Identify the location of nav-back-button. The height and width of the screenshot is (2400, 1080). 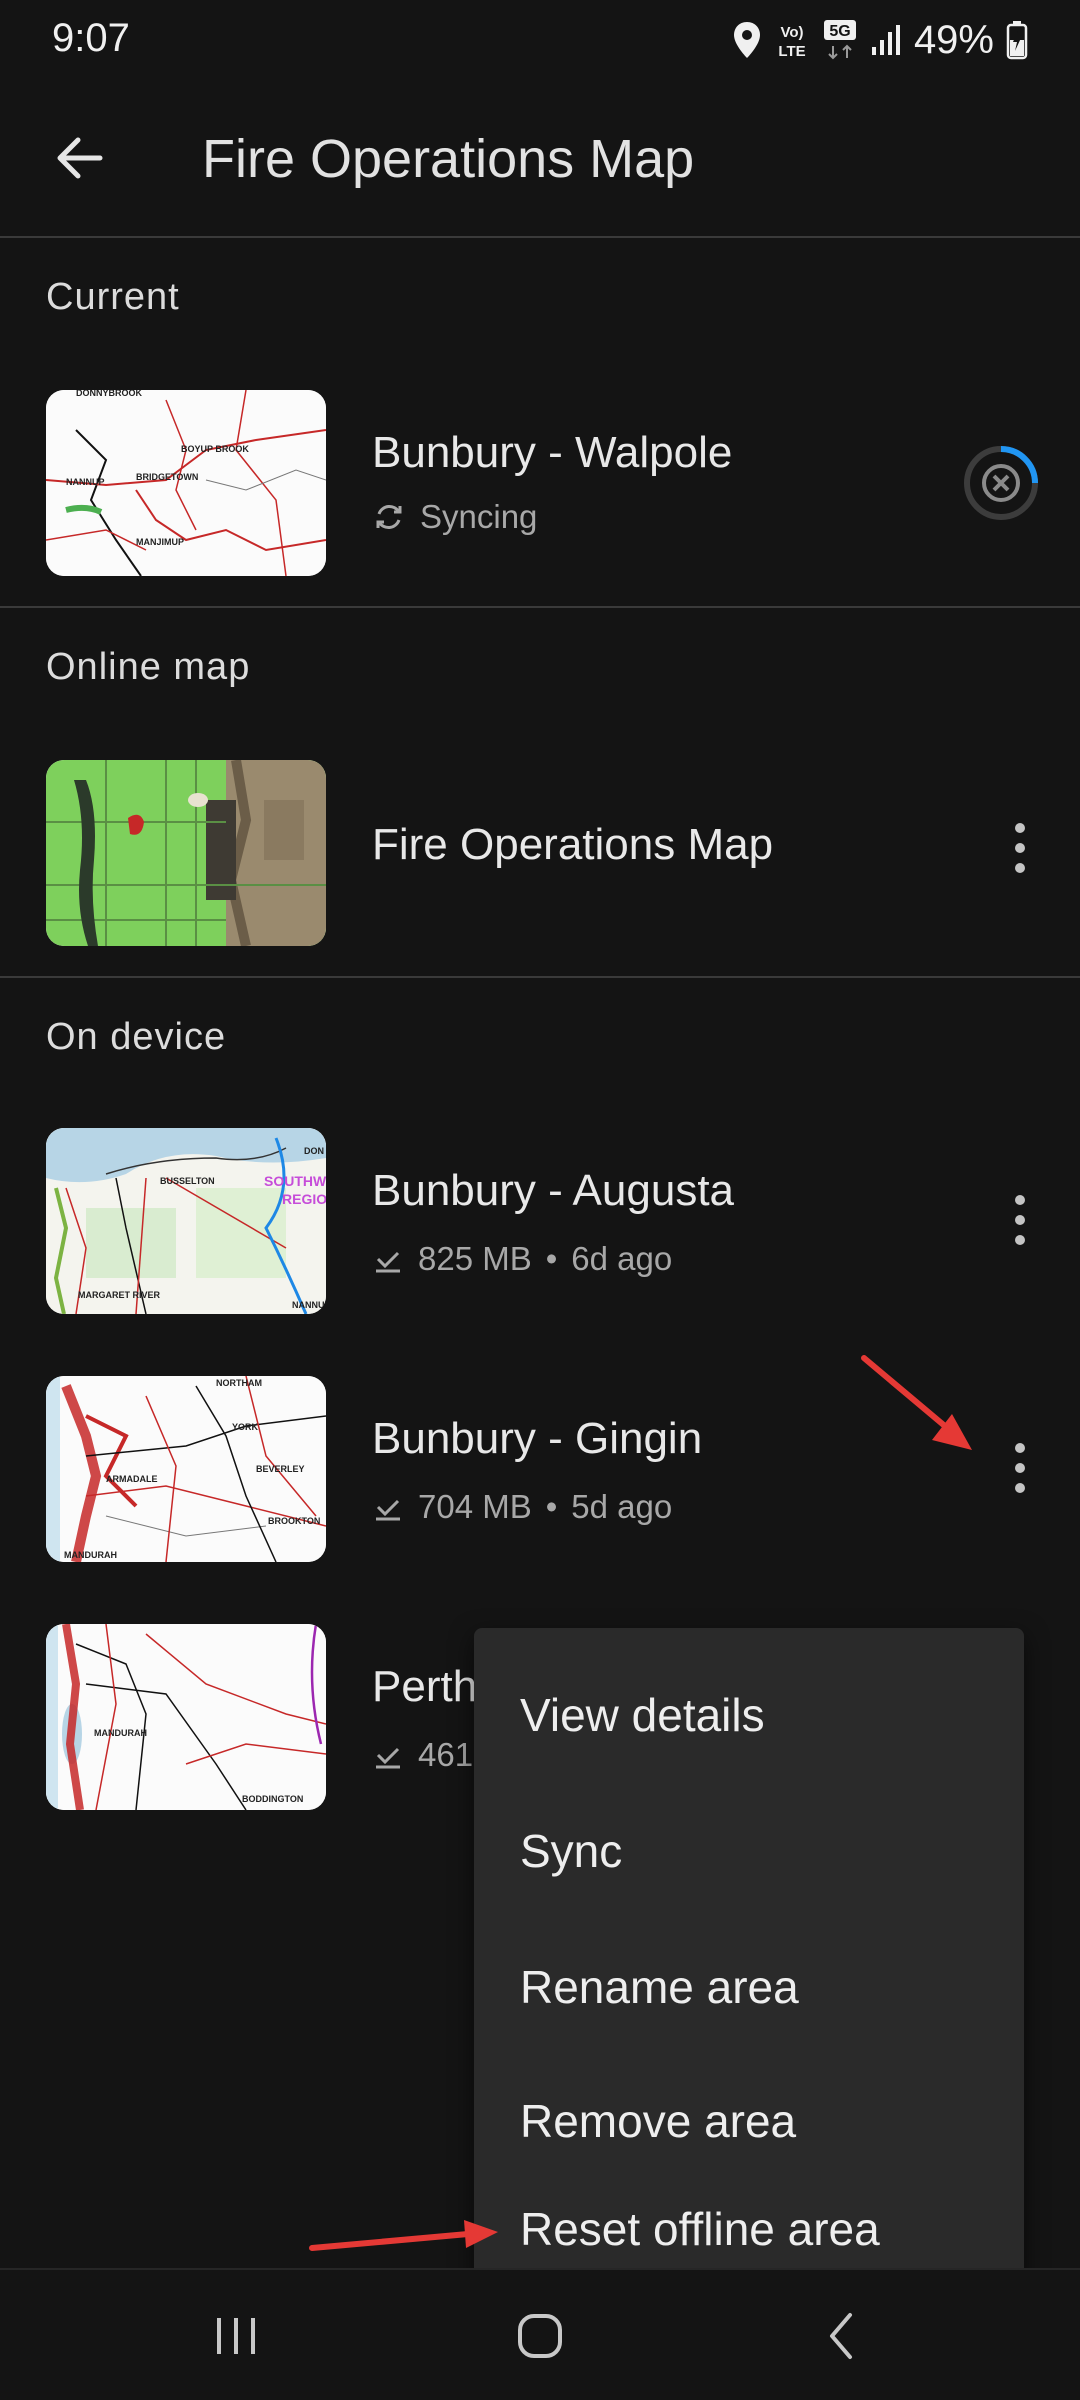
(842, 2336).